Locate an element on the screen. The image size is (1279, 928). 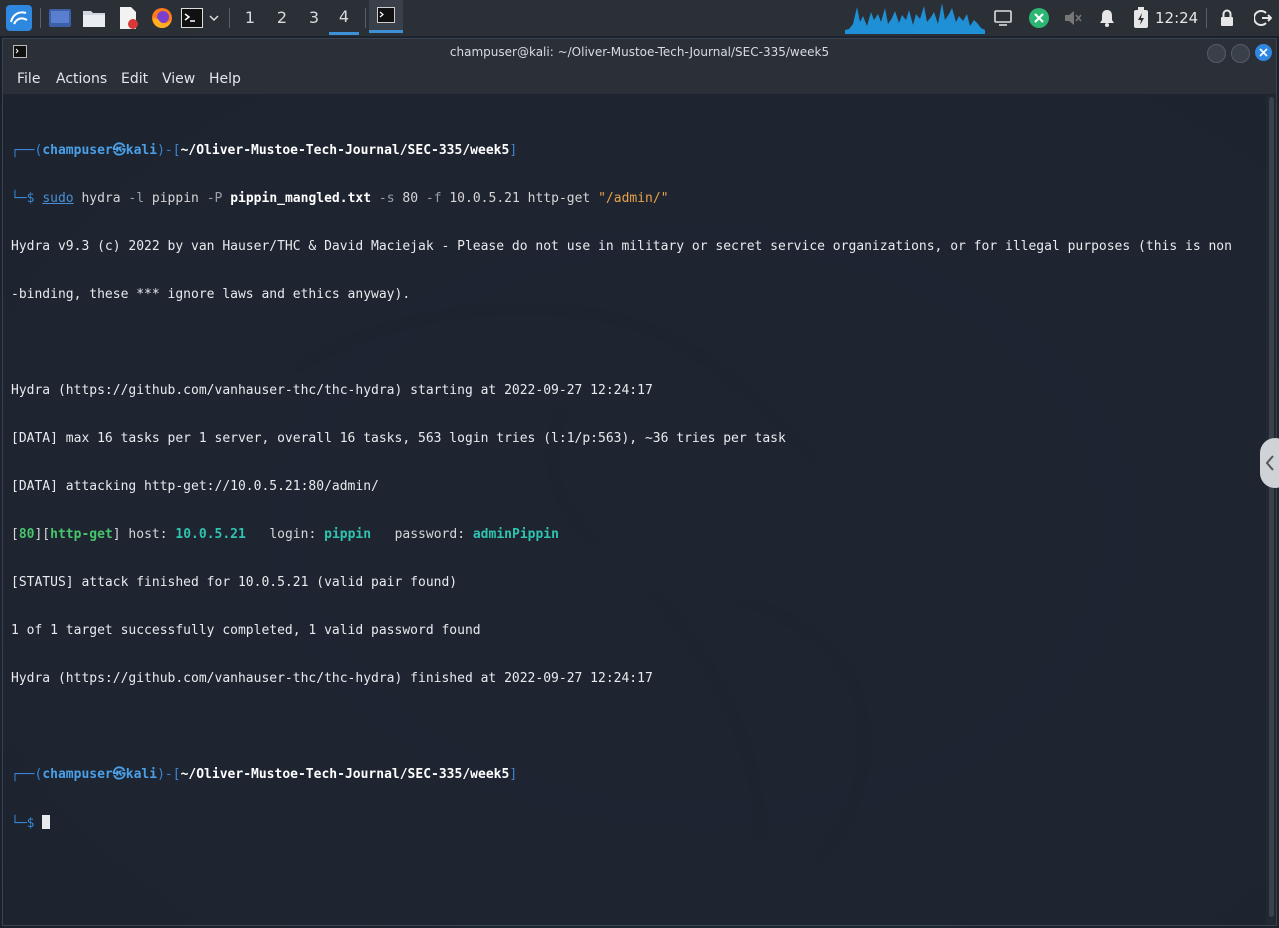
menu-view: View is located at coordinates (178, 79).